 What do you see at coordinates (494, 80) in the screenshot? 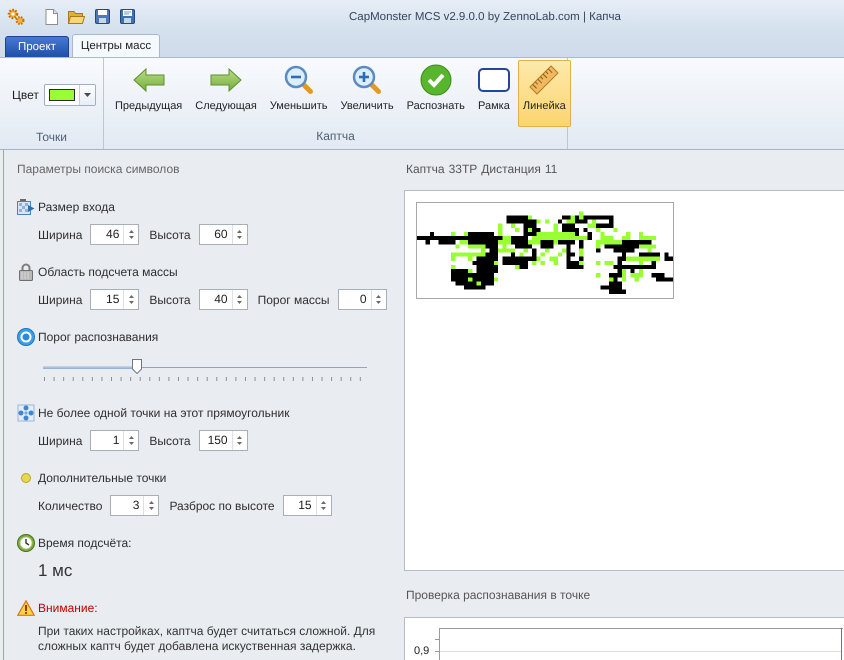
I see `rectangle-icon` at bounding box center [494, 80].